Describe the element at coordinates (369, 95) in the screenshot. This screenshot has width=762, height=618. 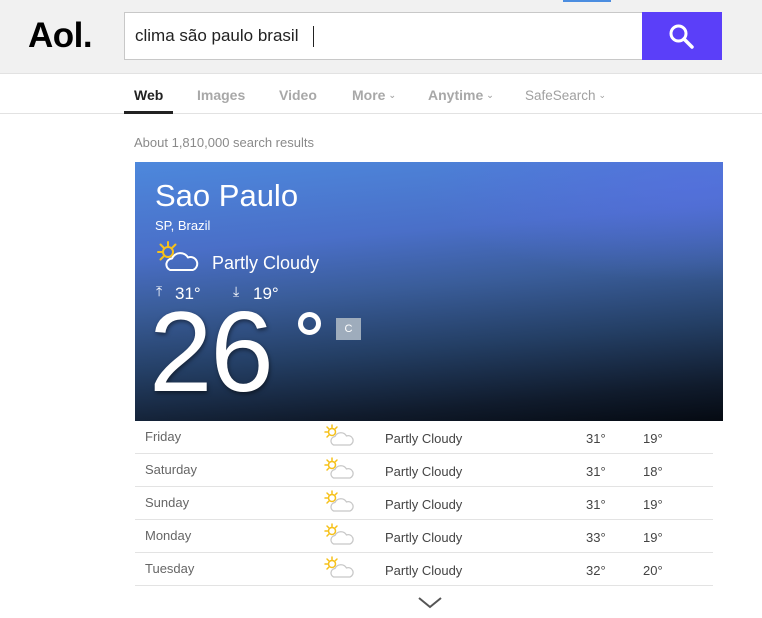
I see `tab-more-label: More` at that location.